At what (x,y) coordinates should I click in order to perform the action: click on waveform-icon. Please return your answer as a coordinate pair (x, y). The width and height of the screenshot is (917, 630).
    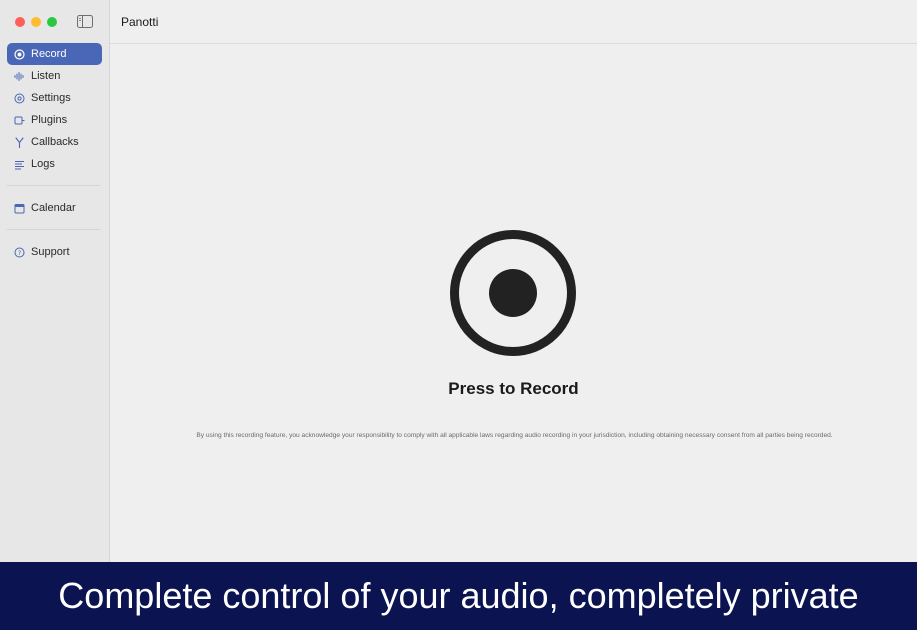
    Looking at the image, I should click on (19, 76).